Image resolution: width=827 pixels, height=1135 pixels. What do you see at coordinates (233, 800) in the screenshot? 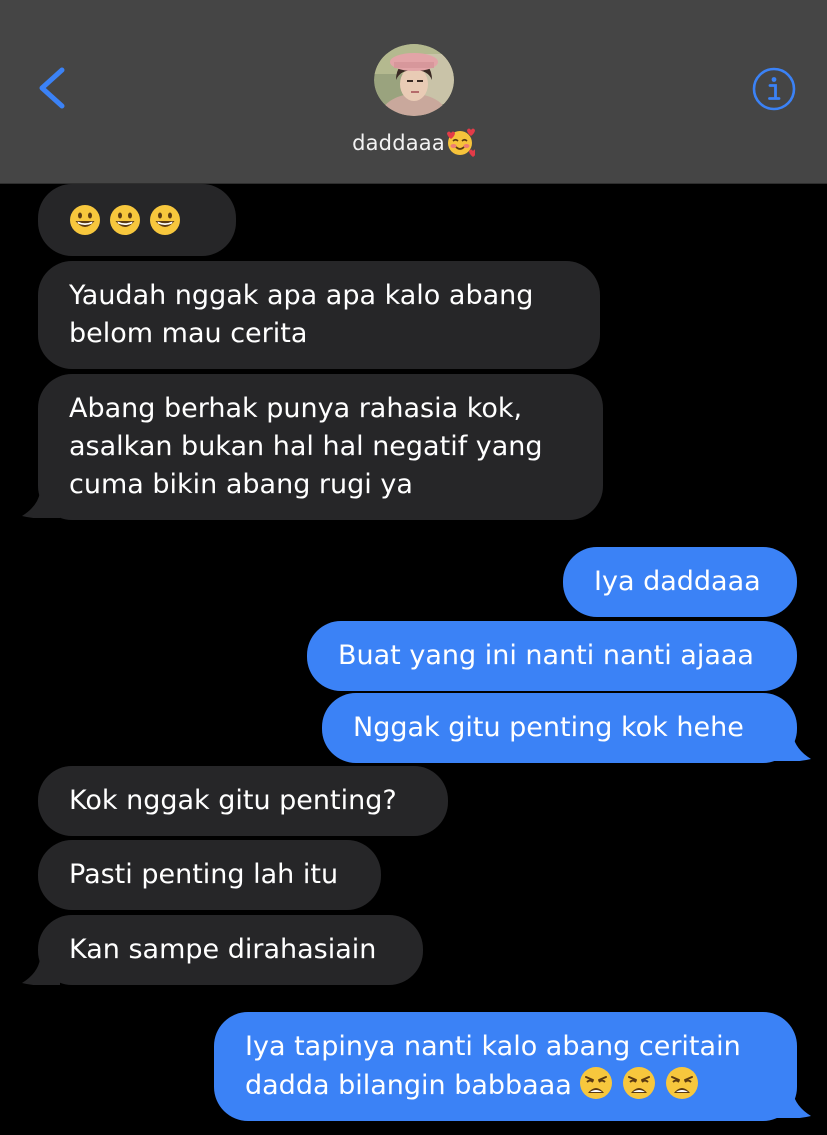
I see `message-line: Kok nggak gitu penting?` at bounding box center [233, 800].